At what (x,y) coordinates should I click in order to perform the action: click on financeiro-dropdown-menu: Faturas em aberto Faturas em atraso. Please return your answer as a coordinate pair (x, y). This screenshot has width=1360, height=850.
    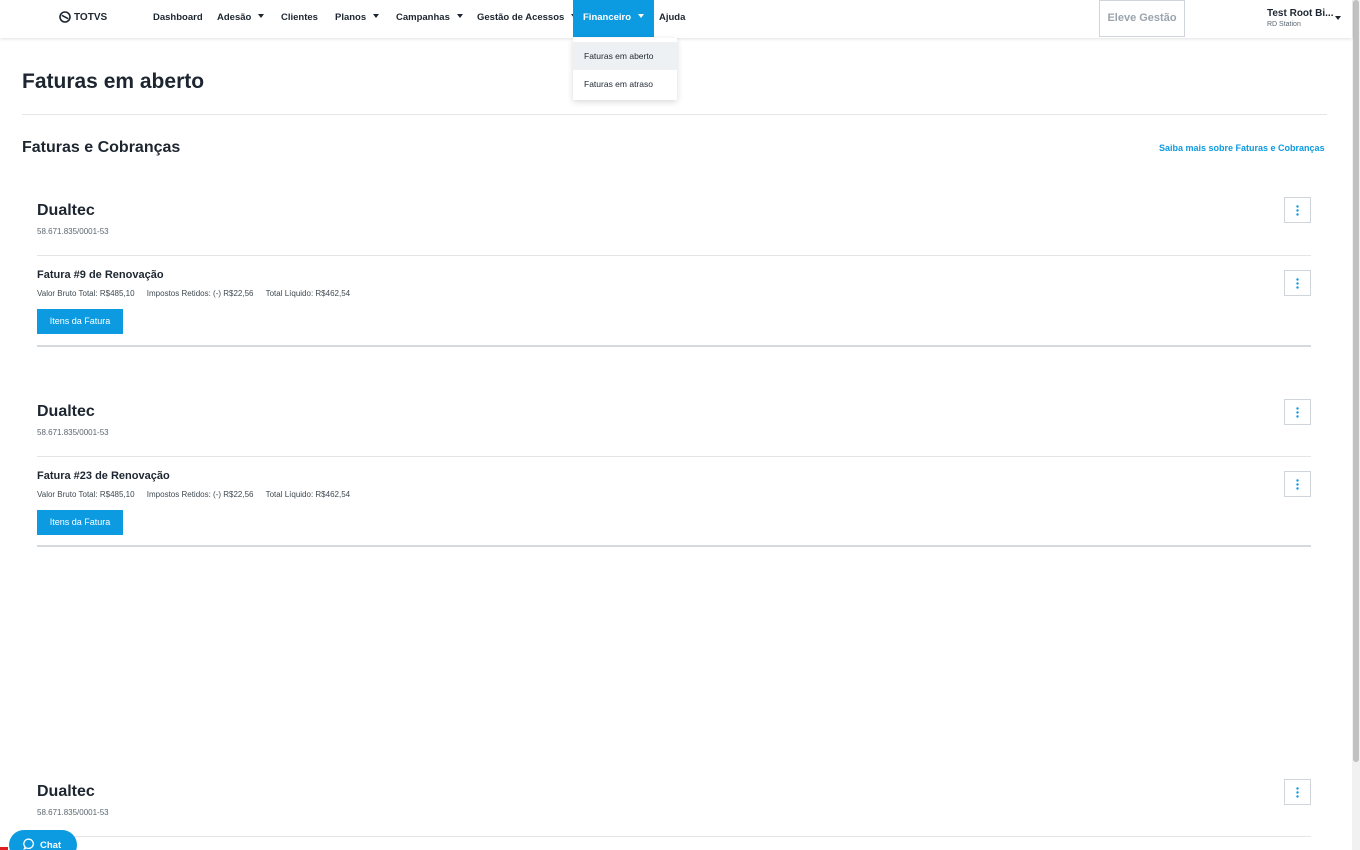
    Looking at the image, I should click on (625, 69).